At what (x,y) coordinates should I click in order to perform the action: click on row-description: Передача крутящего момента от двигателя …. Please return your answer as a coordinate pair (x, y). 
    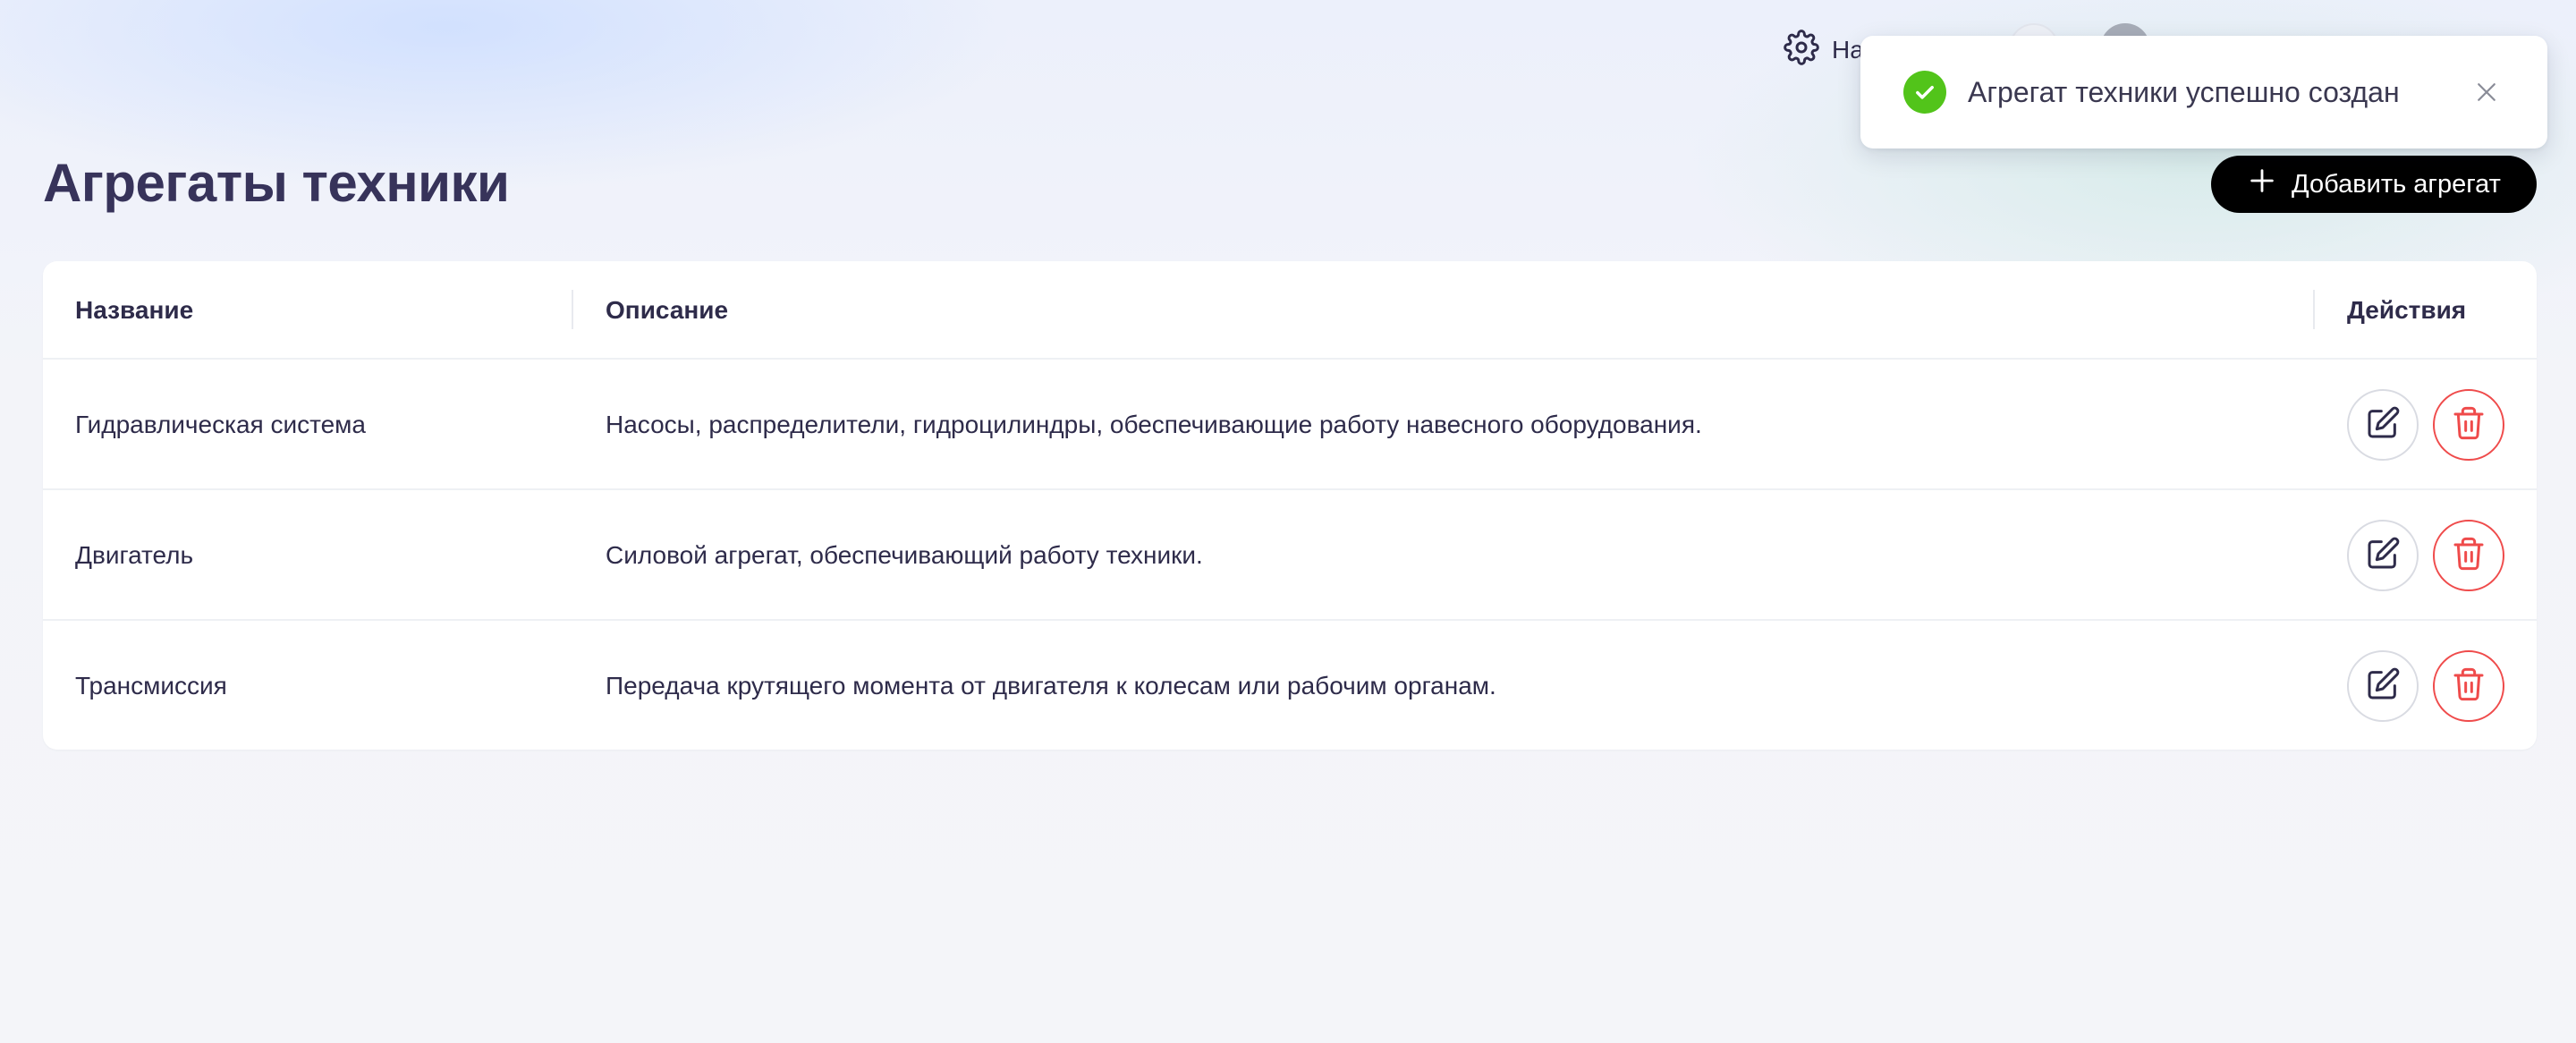
    Looking at the image, I should click on (1051, 686).